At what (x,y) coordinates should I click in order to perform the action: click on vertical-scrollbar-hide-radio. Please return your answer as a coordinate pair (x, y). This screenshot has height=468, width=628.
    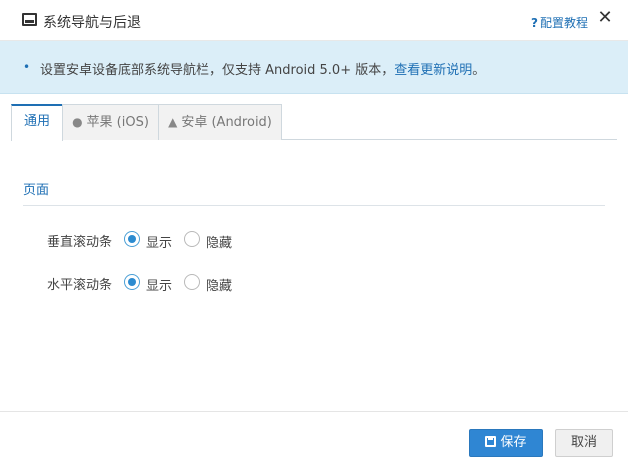
    Looking at the image, I should click on (192, 239).